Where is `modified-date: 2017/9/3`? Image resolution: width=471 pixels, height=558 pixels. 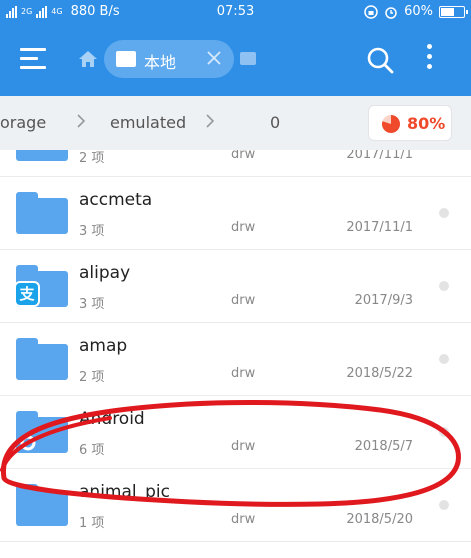 modified-date: 2017/9/3 is located at coordinates (383, 300).